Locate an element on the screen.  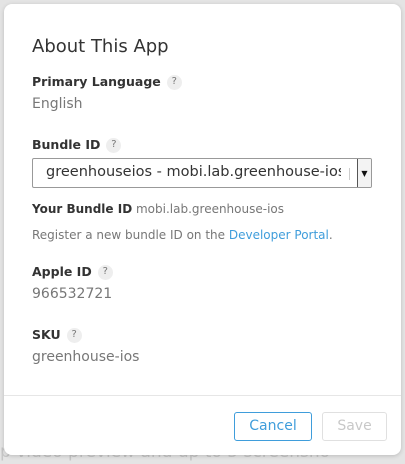
dialog-title: About This App is located at coordinates (100, 46).